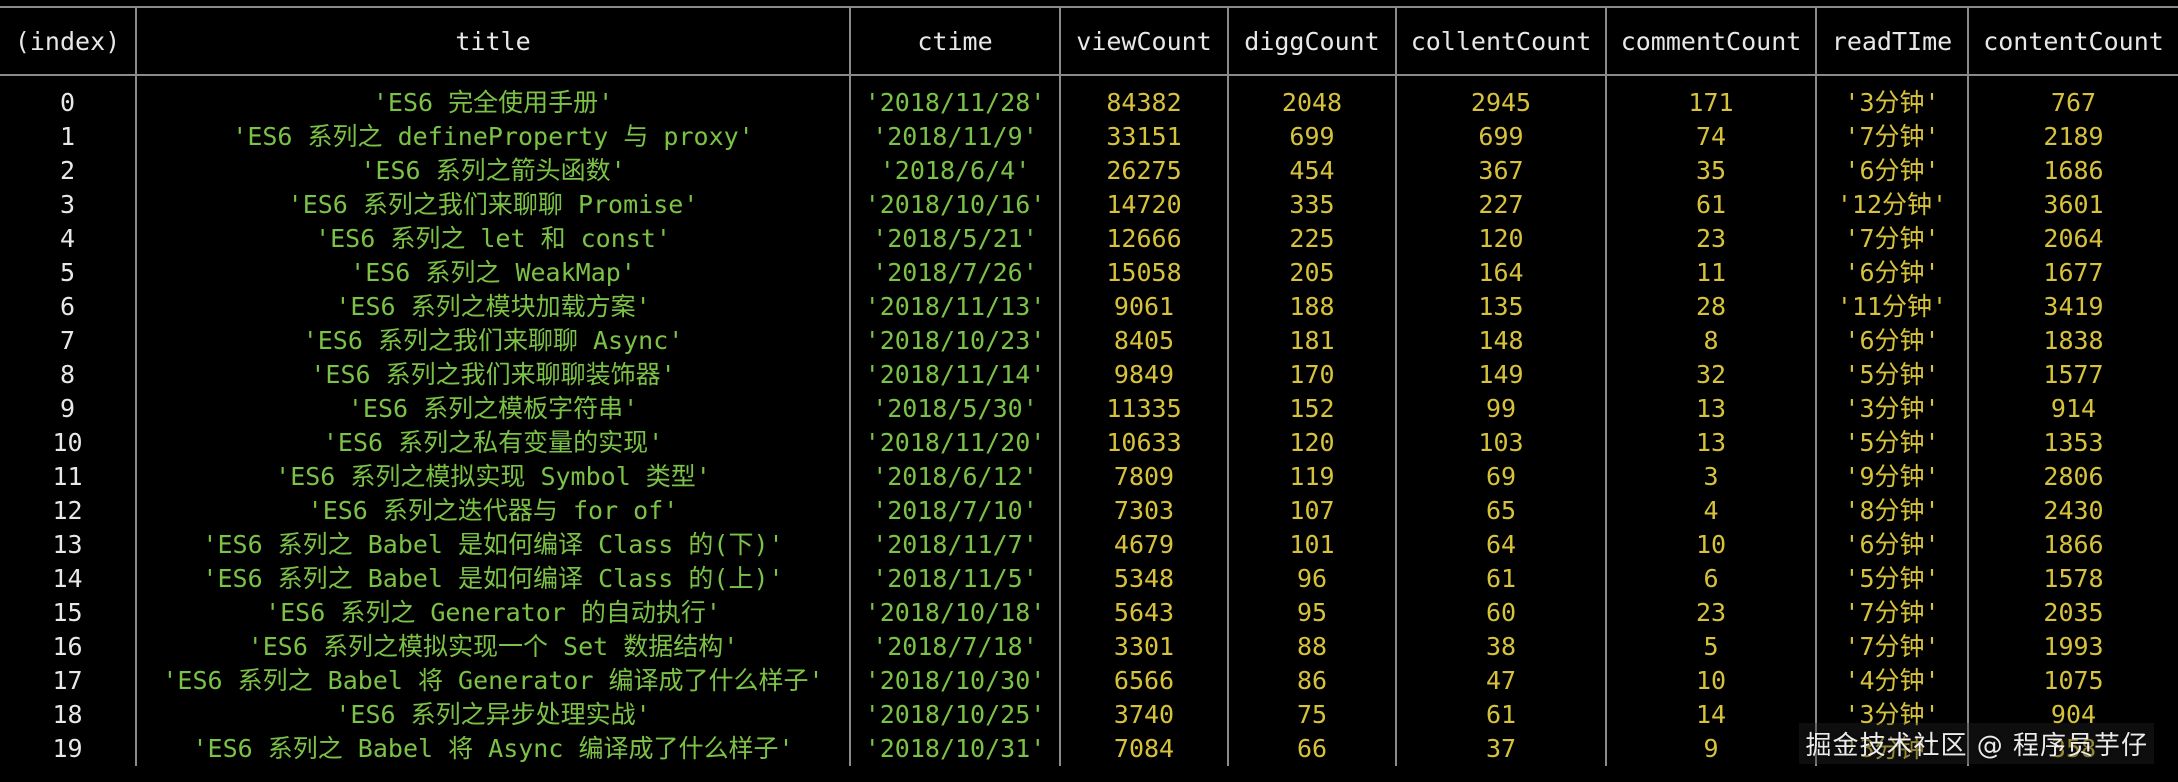 Image resolution: width=2178 pixels, height=782 pixels. Describe the element at coordinates (1500, 171) in the screenshot. I see `cell-collentcount: 367` at that location.